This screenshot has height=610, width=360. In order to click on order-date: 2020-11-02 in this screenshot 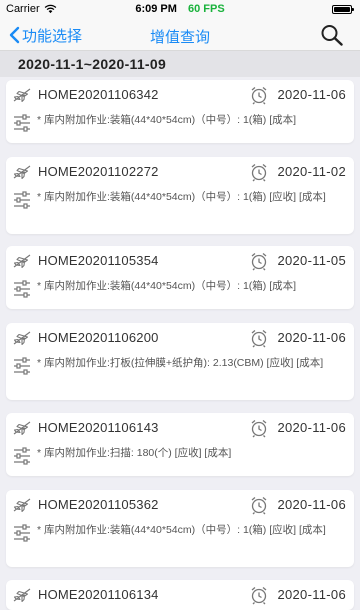, I will do `click(311, 171)`.